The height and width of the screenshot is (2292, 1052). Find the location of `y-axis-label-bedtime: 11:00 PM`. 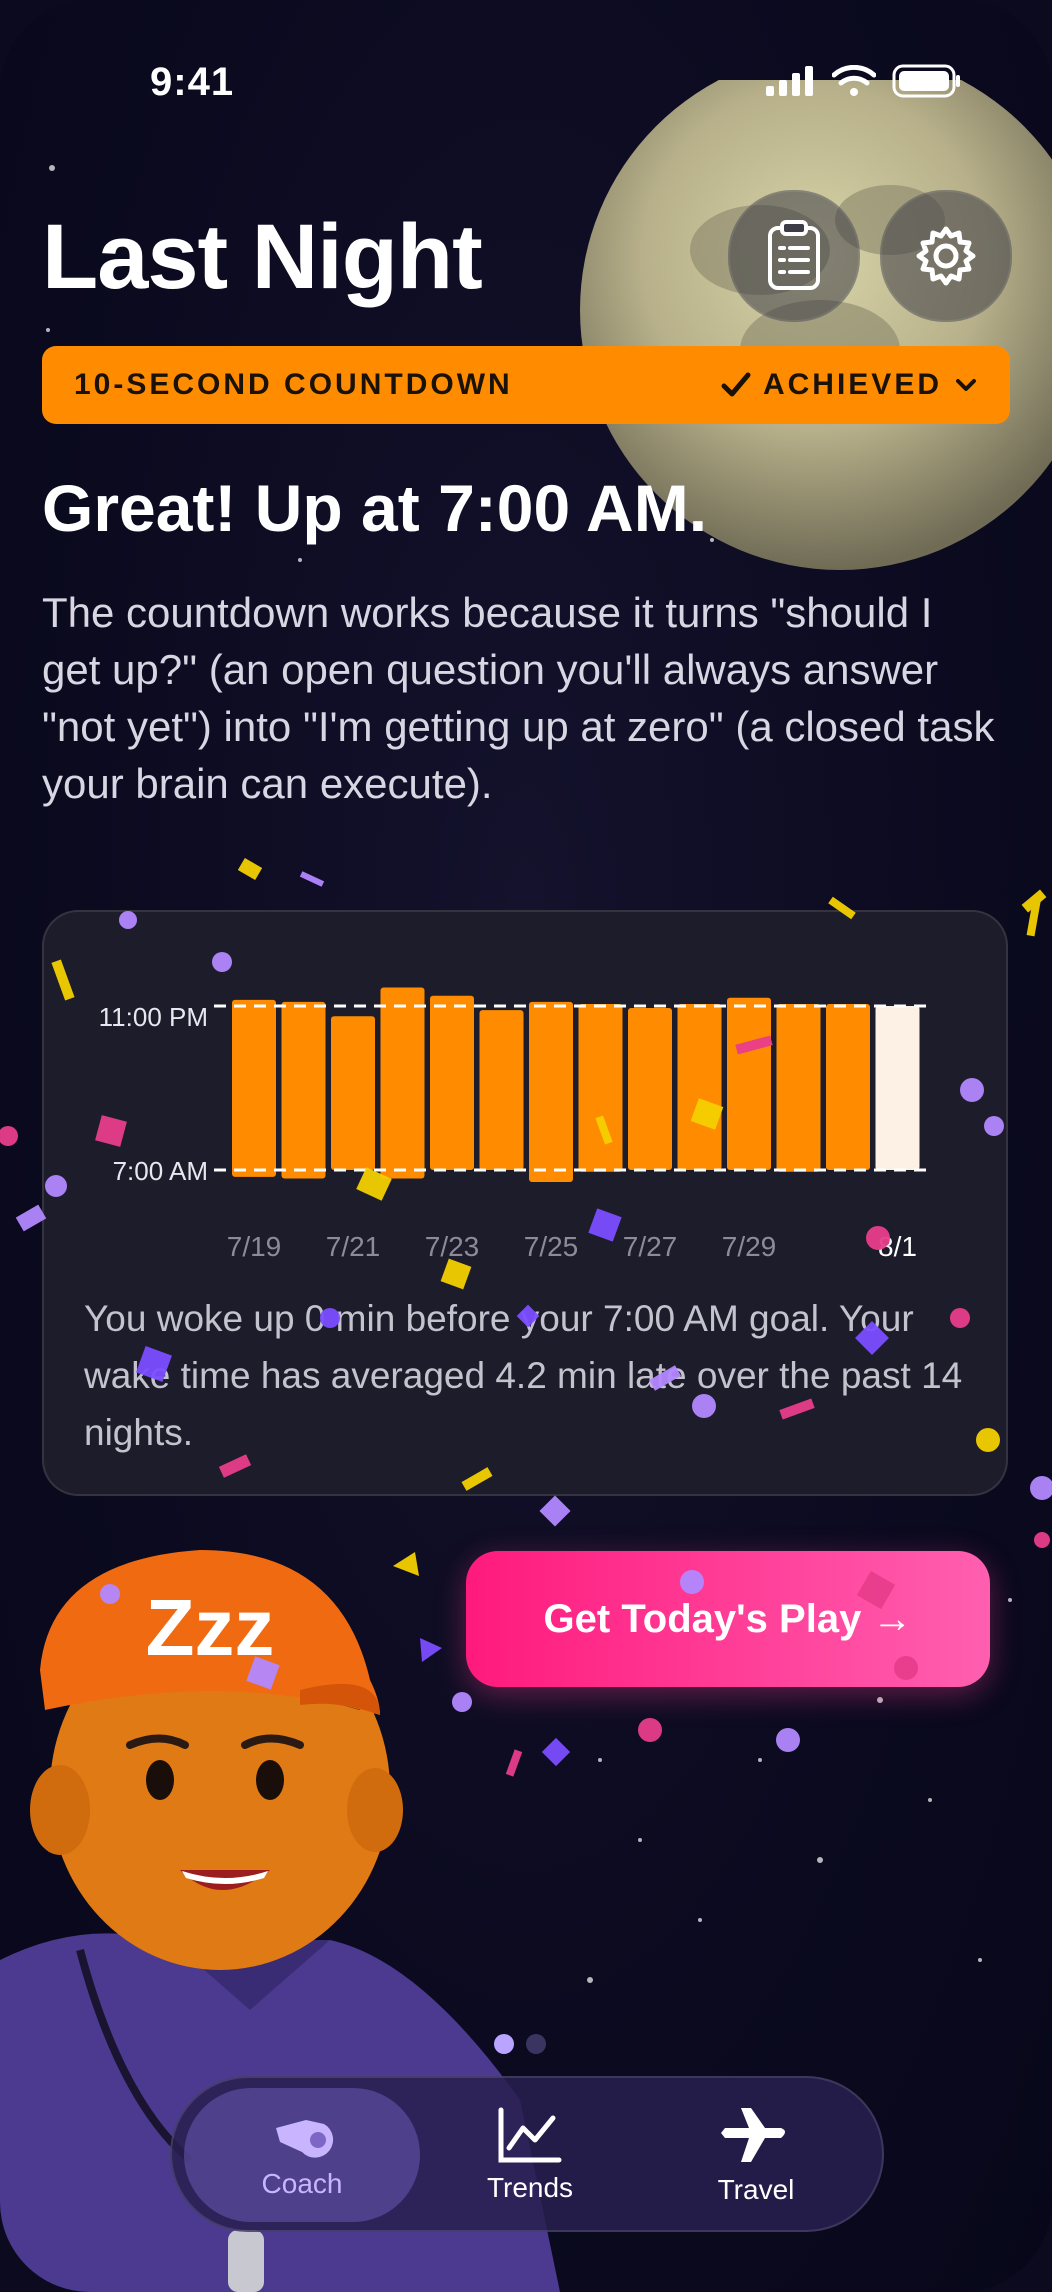

y-axis-label-bedtime: 11:00 PM is located at coordinates (153, 1017).